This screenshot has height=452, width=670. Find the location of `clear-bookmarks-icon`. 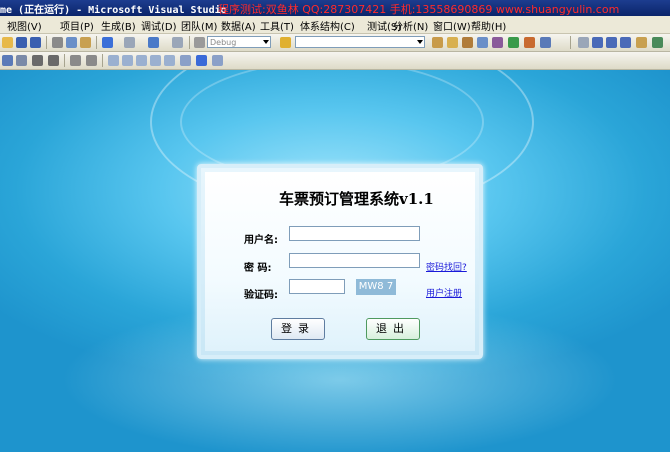

clear-bookmarks-icon is located at coordinates (185, 60).